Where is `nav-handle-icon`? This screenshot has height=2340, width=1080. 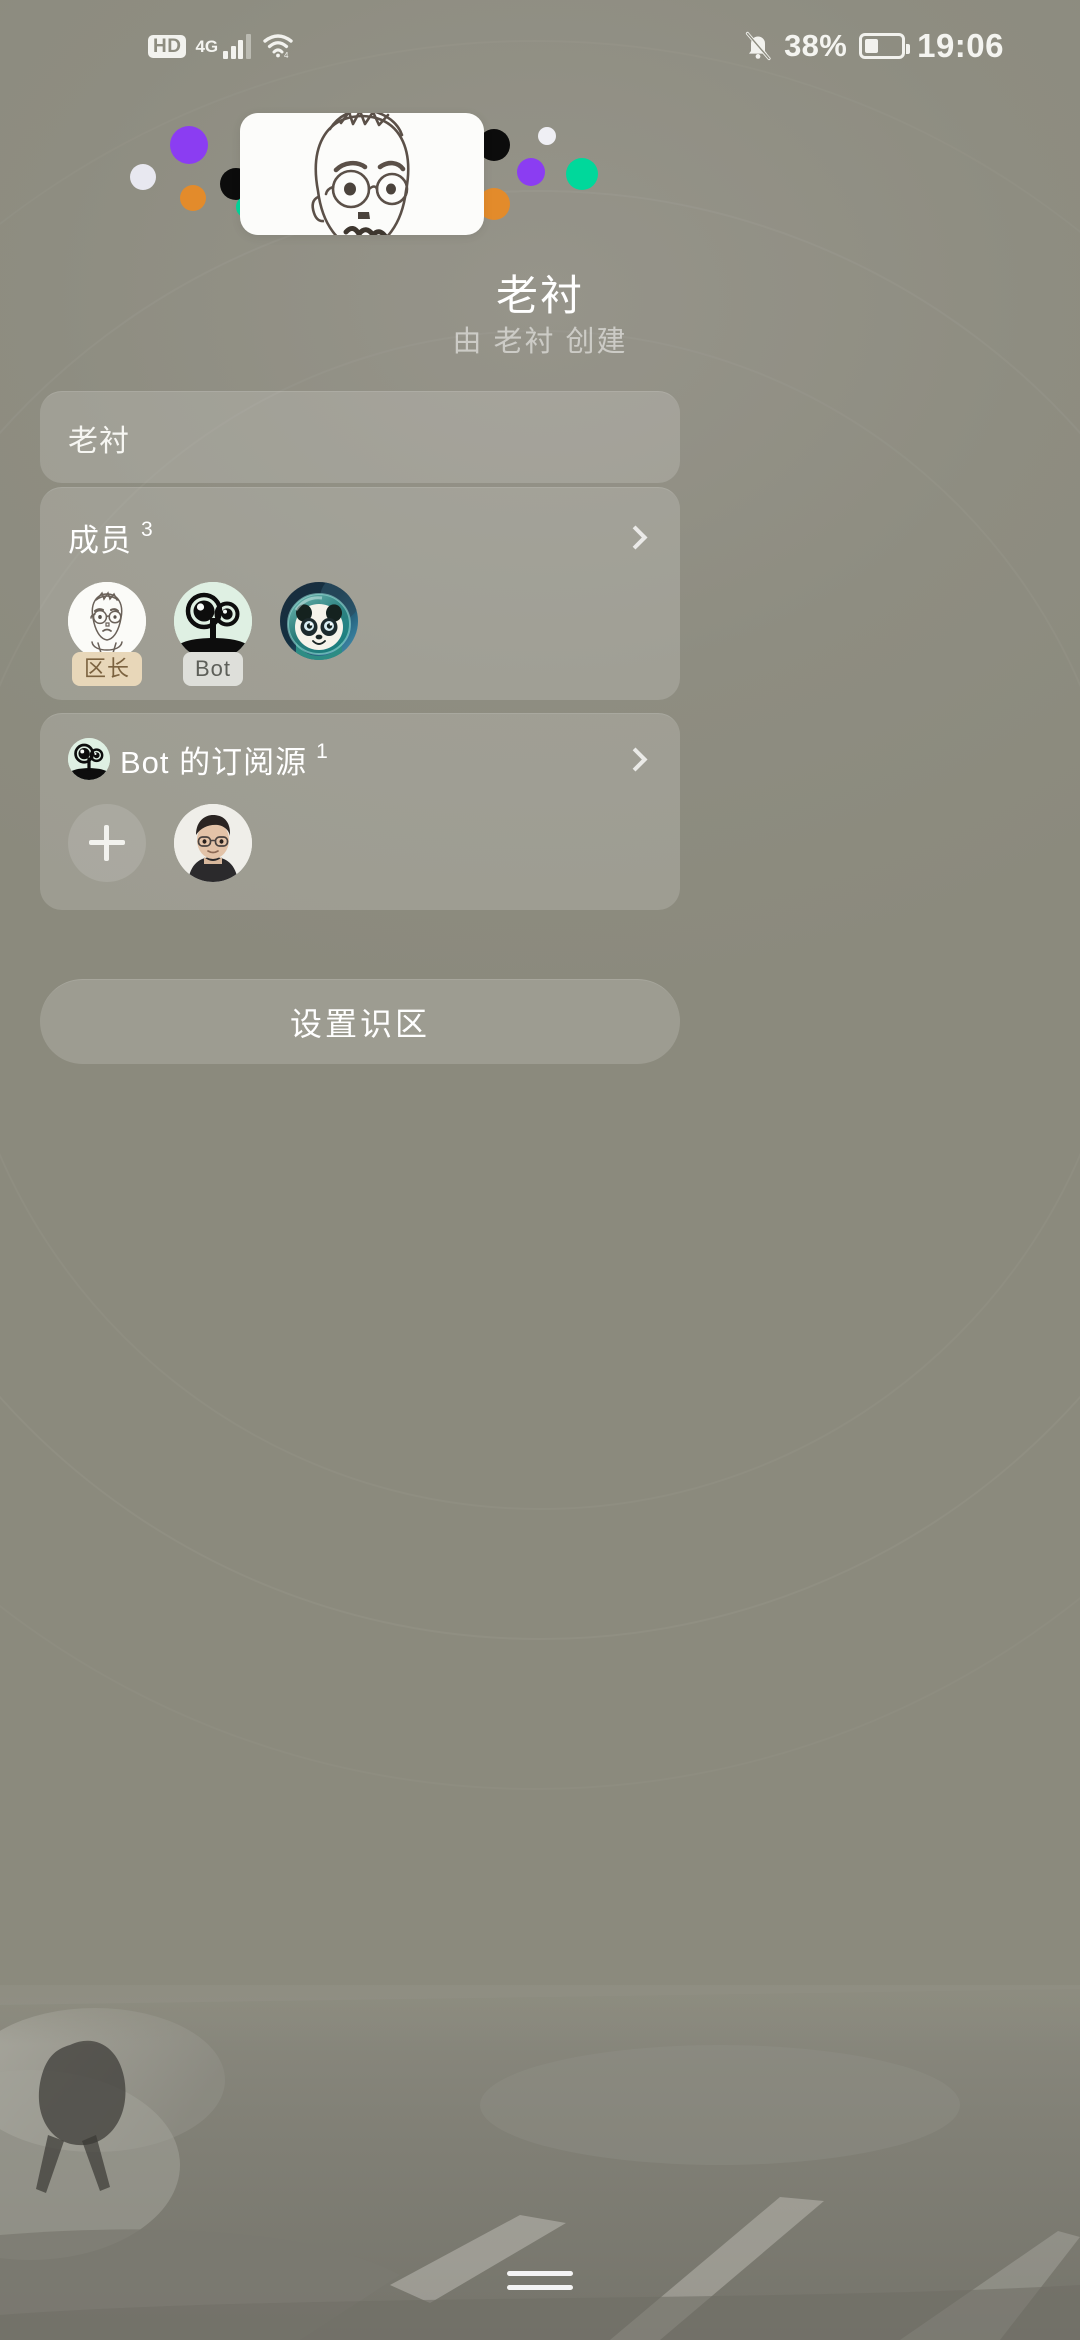 nav-handle-icon is located at coordinates (540, 2280).